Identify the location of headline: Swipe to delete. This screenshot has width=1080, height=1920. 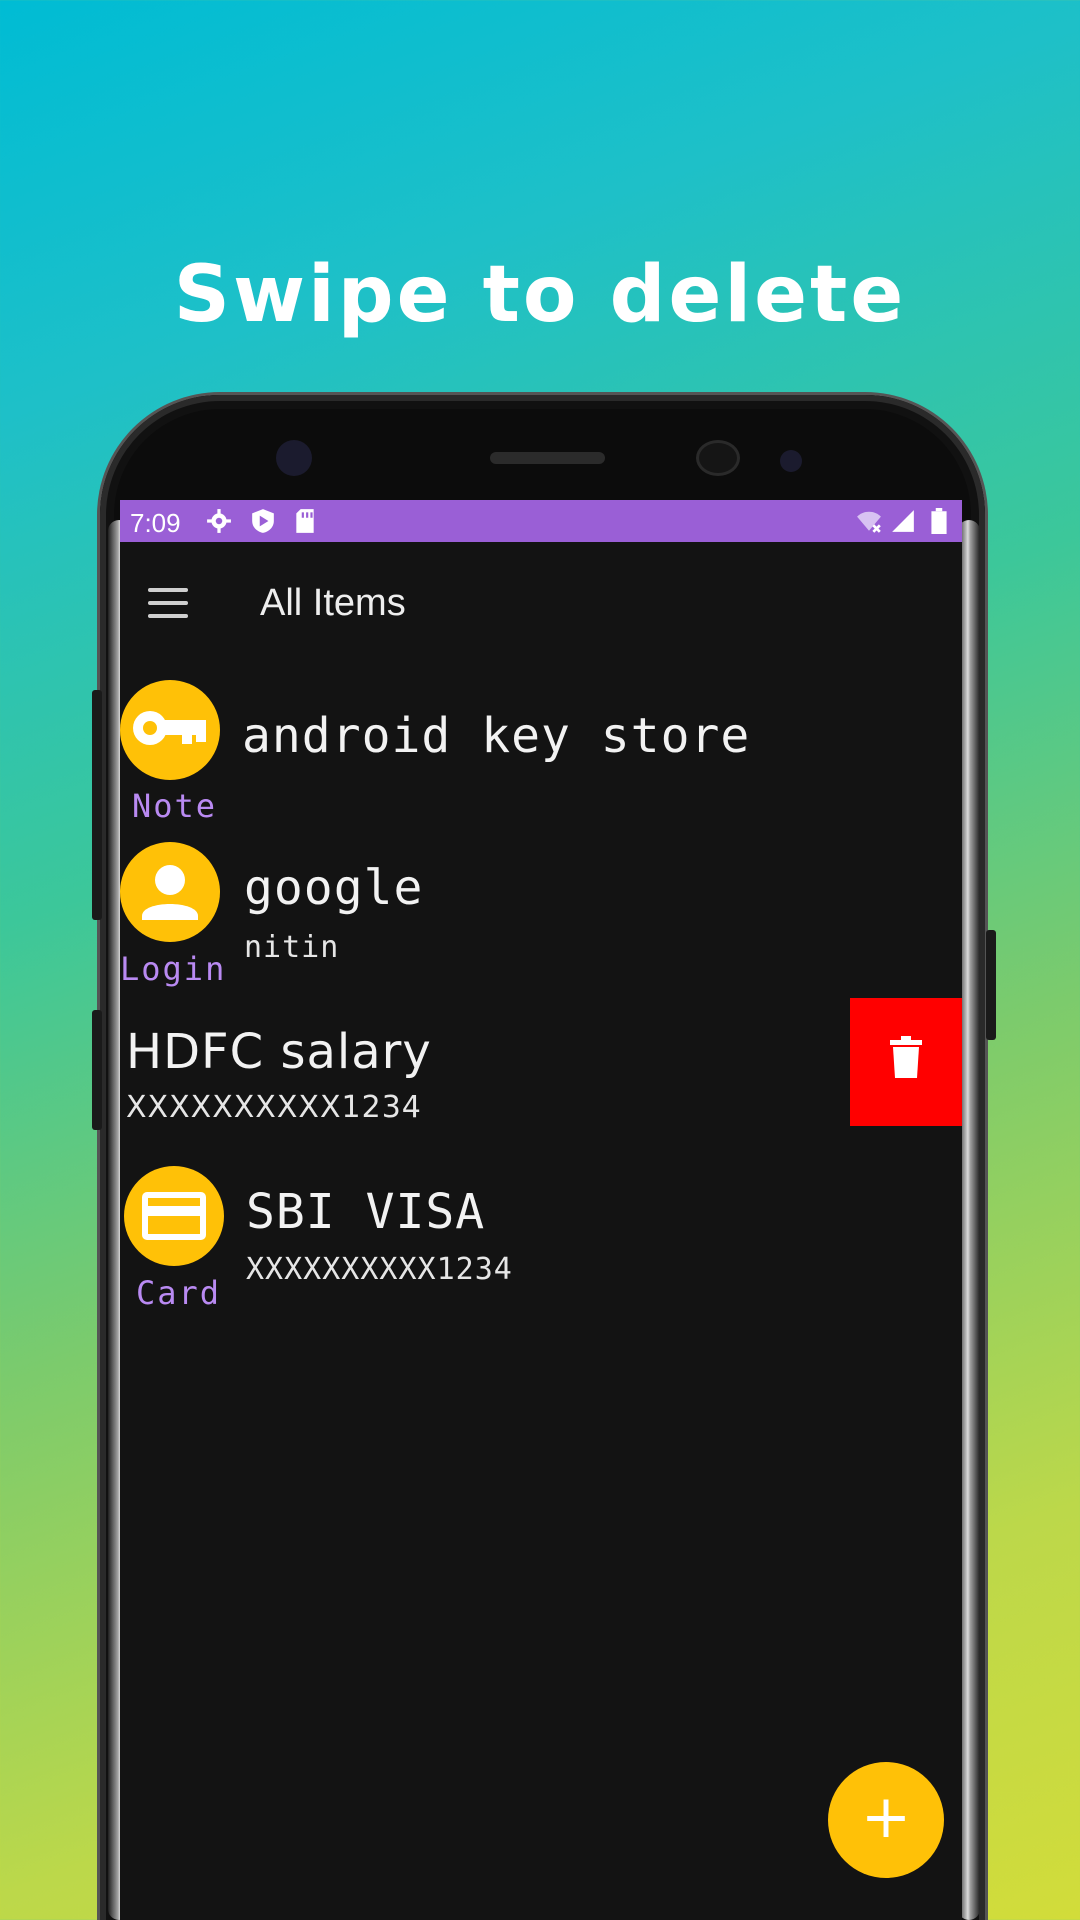
(540, 295).